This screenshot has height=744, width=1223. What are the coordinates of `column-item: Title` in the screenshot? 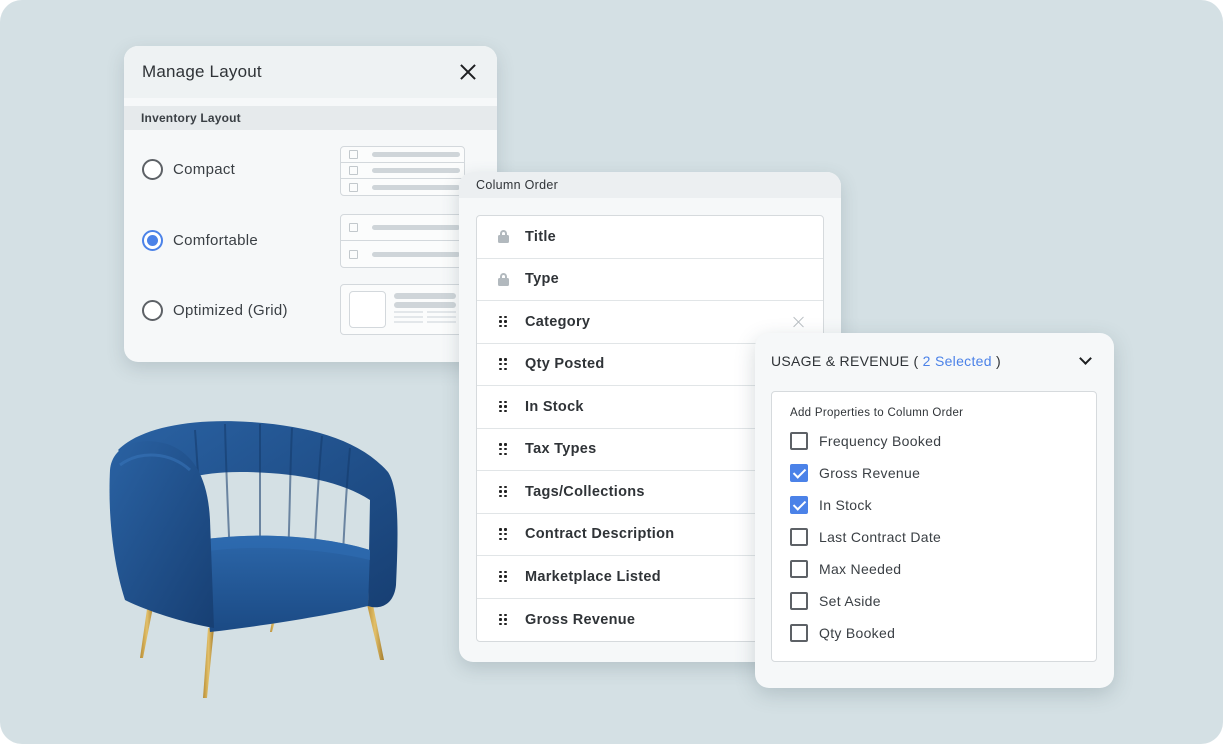 It's located at (650, 237).